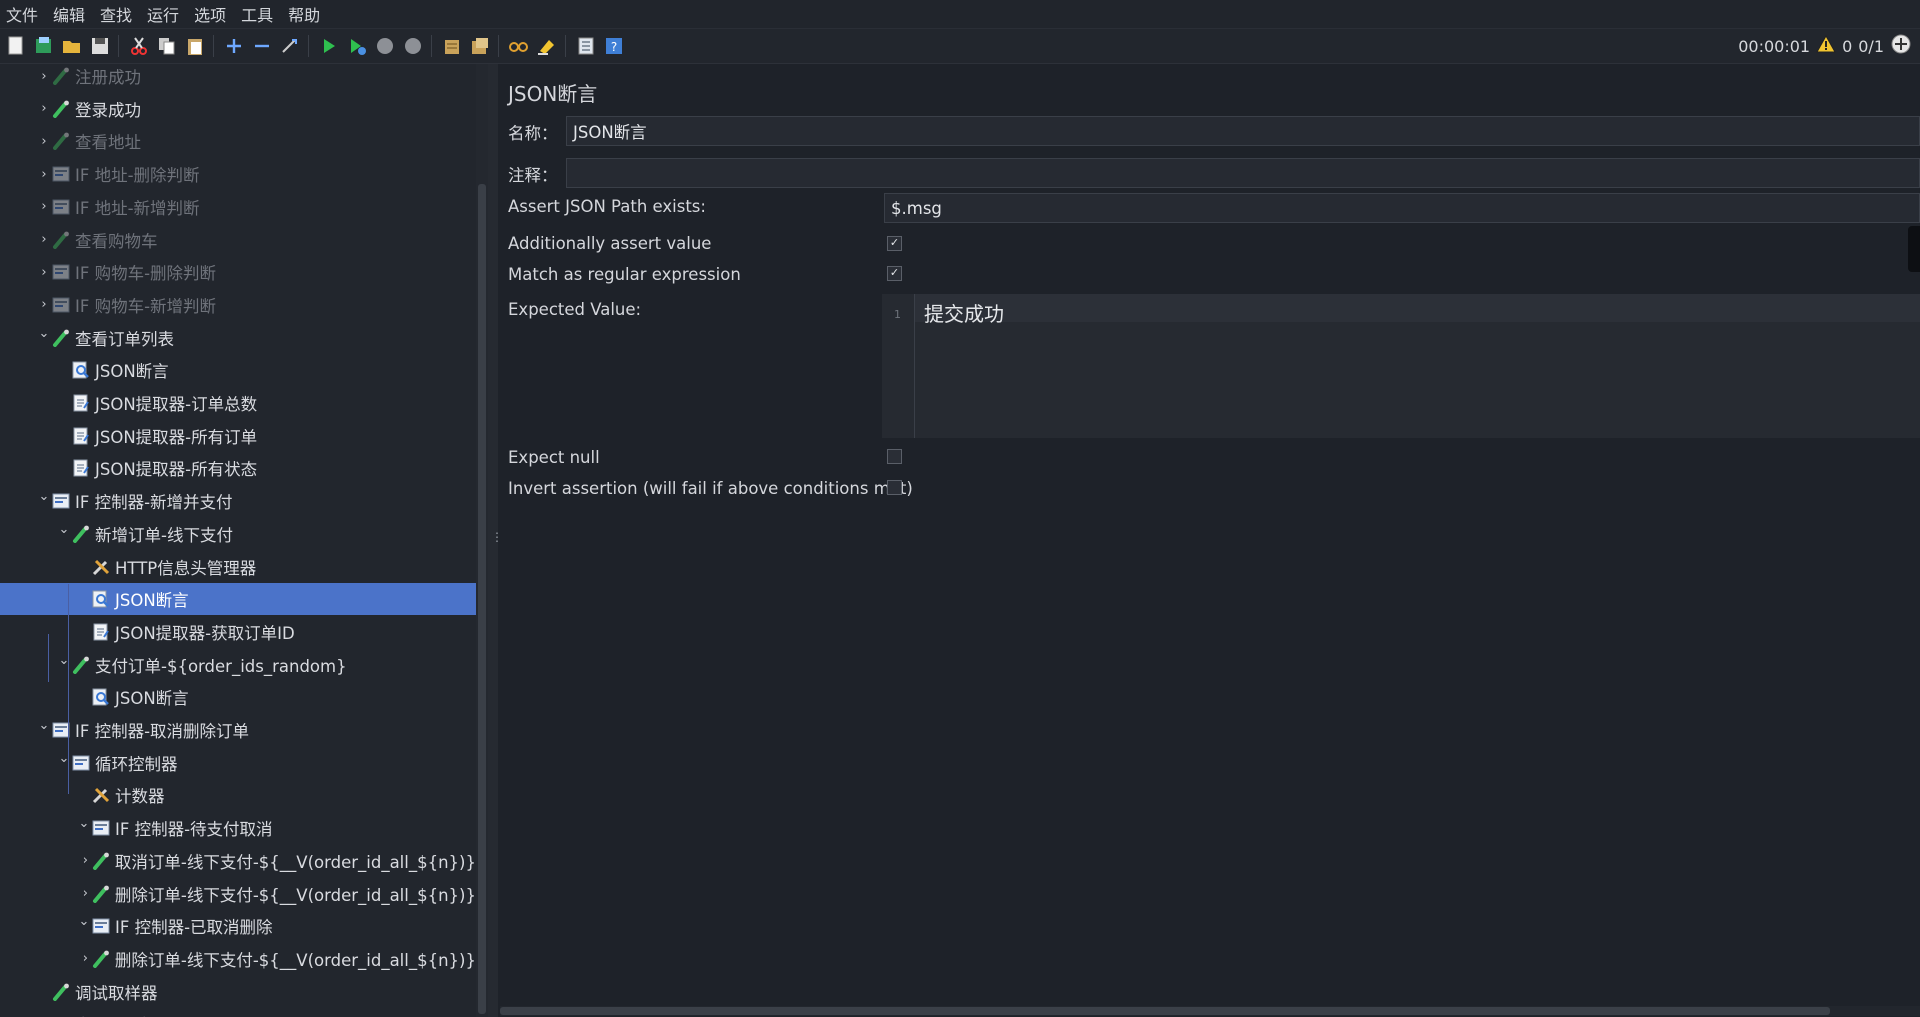 This screenshot has width=1920, height=1017. Describe the element at coordinates (238, 78) in the screenshot. I see `tree-node: › 注册成功` at that location.